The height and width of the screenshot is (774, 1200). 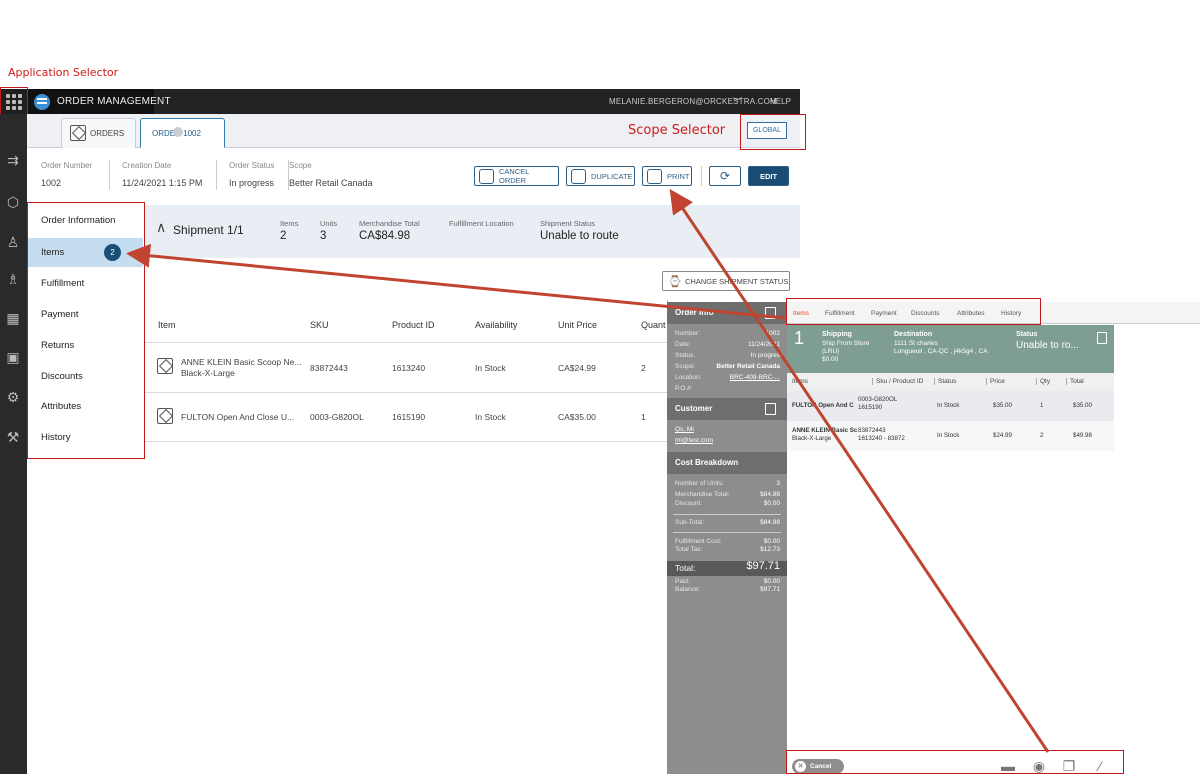 I want to click on info-value: 1002, so click(x=772, y=333).